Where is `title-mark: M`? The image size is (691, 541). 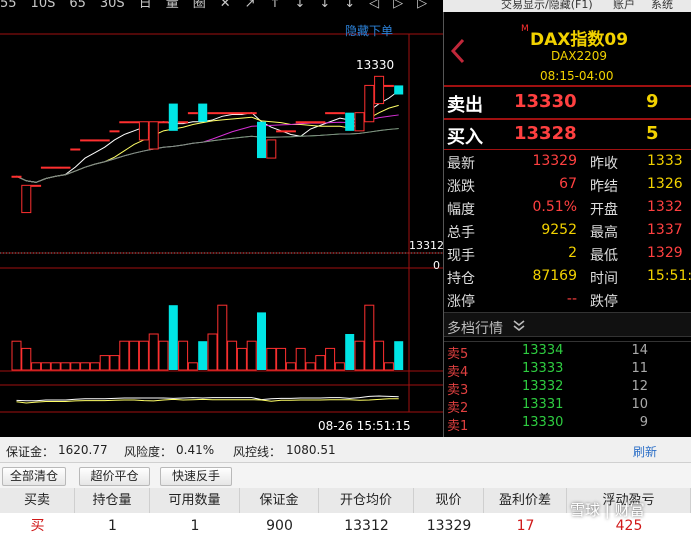 title-mark: M is located at coordinates (525, 29).